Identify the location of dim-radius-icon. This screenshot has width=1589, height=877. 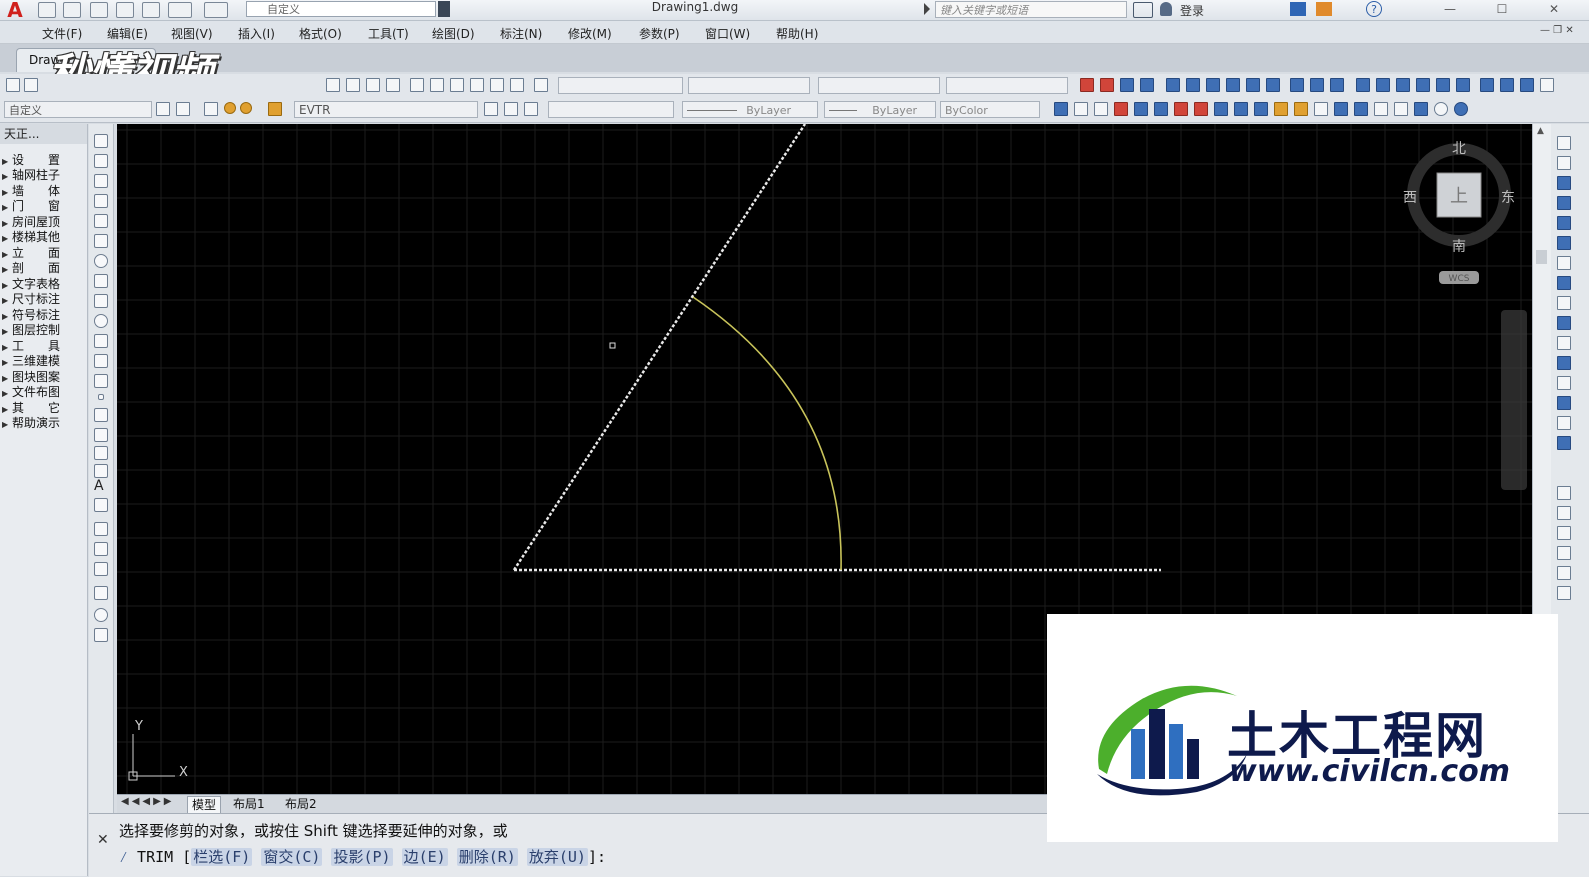
(1253, 85).